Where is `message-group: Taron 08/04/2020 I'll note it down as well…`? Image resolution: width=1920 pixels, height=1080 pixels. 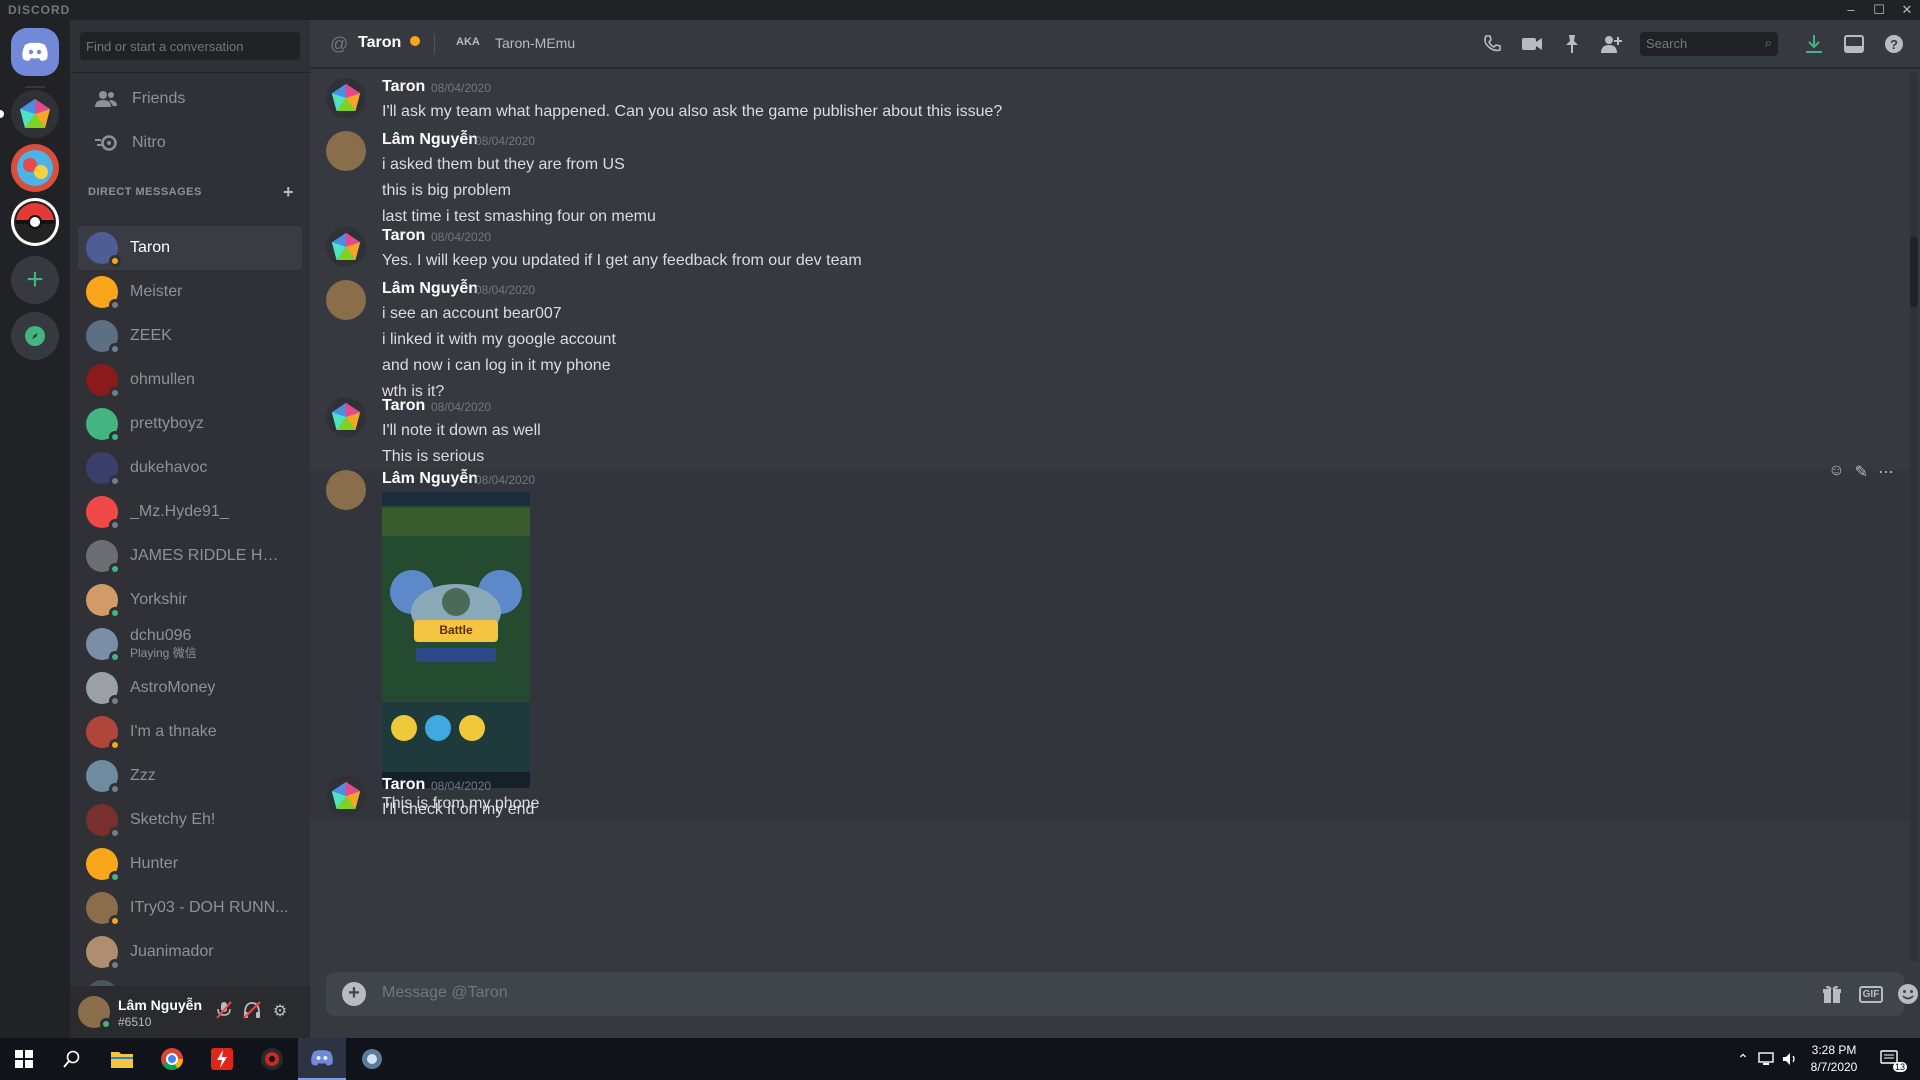 message-group: Taron 08/04/2020 I'll note it down as well… is located at coordinates (1110, 437).